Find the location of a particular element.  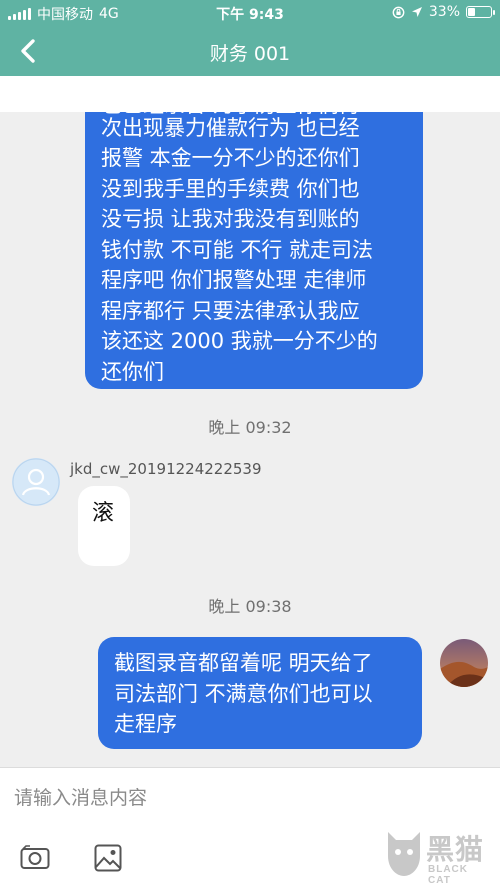

message-line: 没亏损 让我对我没有到账的 is located at coordinates (230, 219).